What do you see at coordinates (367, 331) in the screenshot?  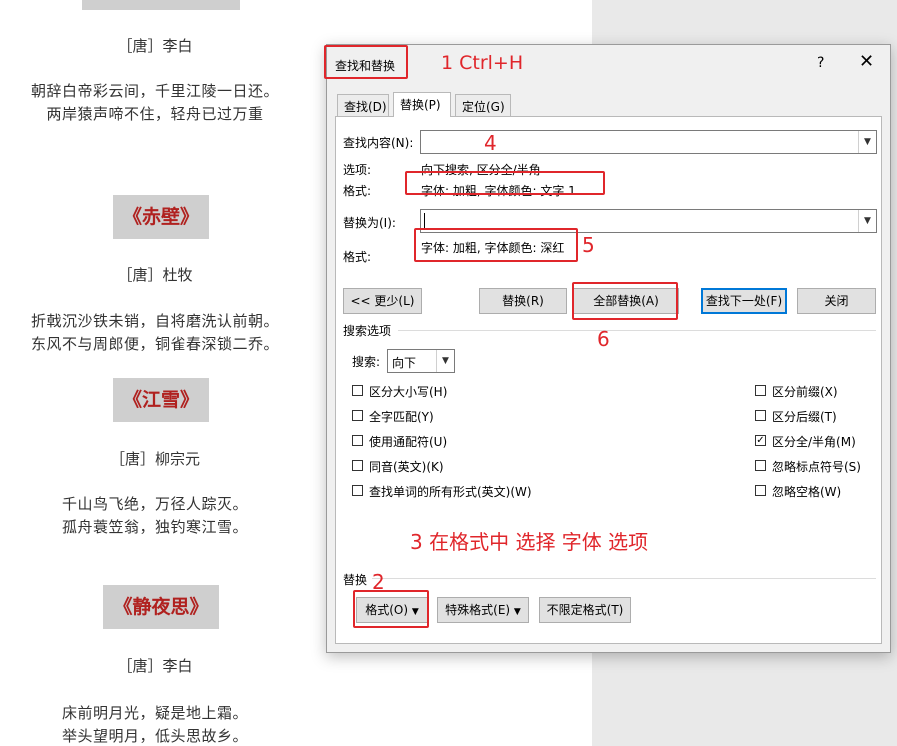 I see `search-options-label: 搜索选项` at bounding box center [367, 331].